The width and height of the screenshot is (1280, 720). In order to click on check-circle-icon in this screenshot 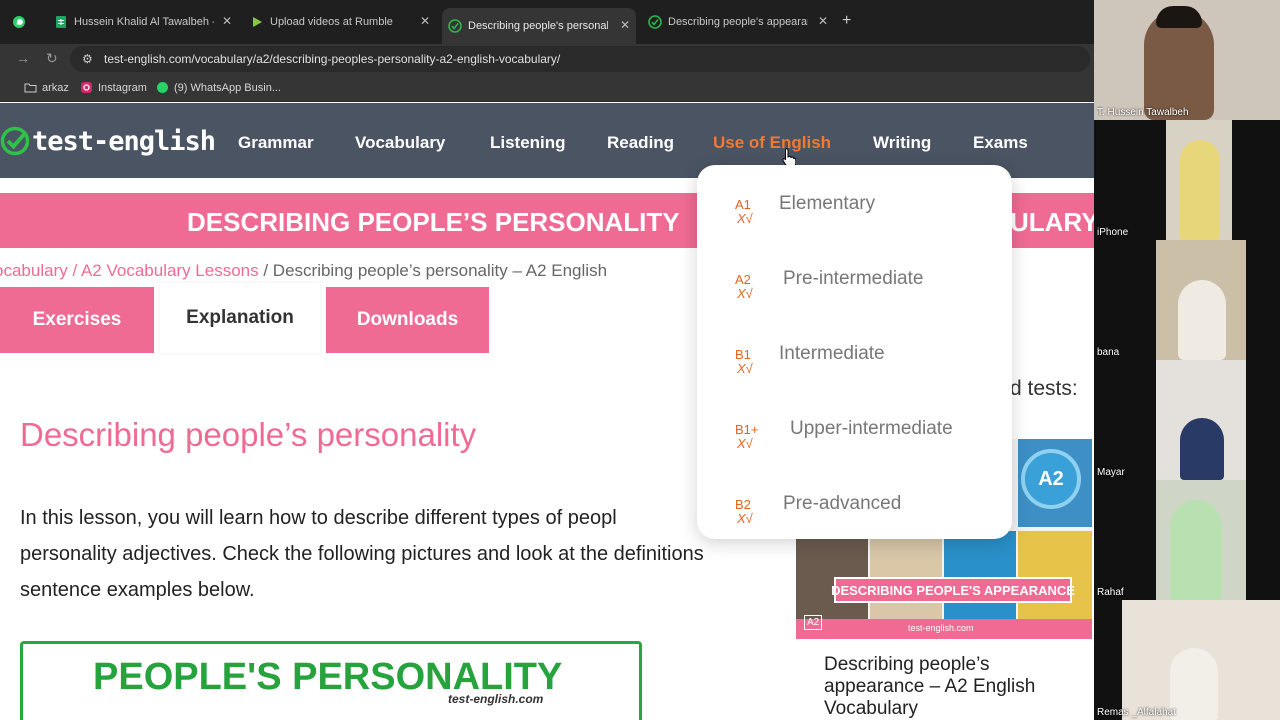, I will do `click(15, 141)`.